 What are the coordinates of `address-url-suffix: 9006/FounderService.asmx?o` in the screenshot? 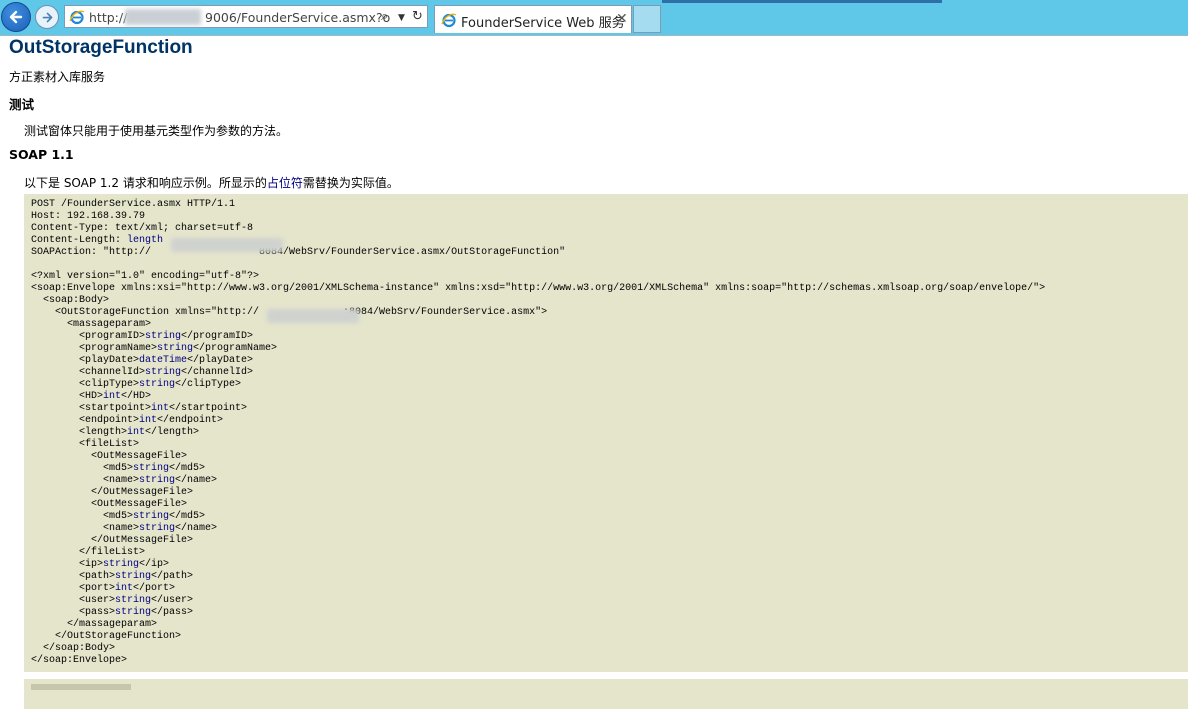 It's located at (298, 17).